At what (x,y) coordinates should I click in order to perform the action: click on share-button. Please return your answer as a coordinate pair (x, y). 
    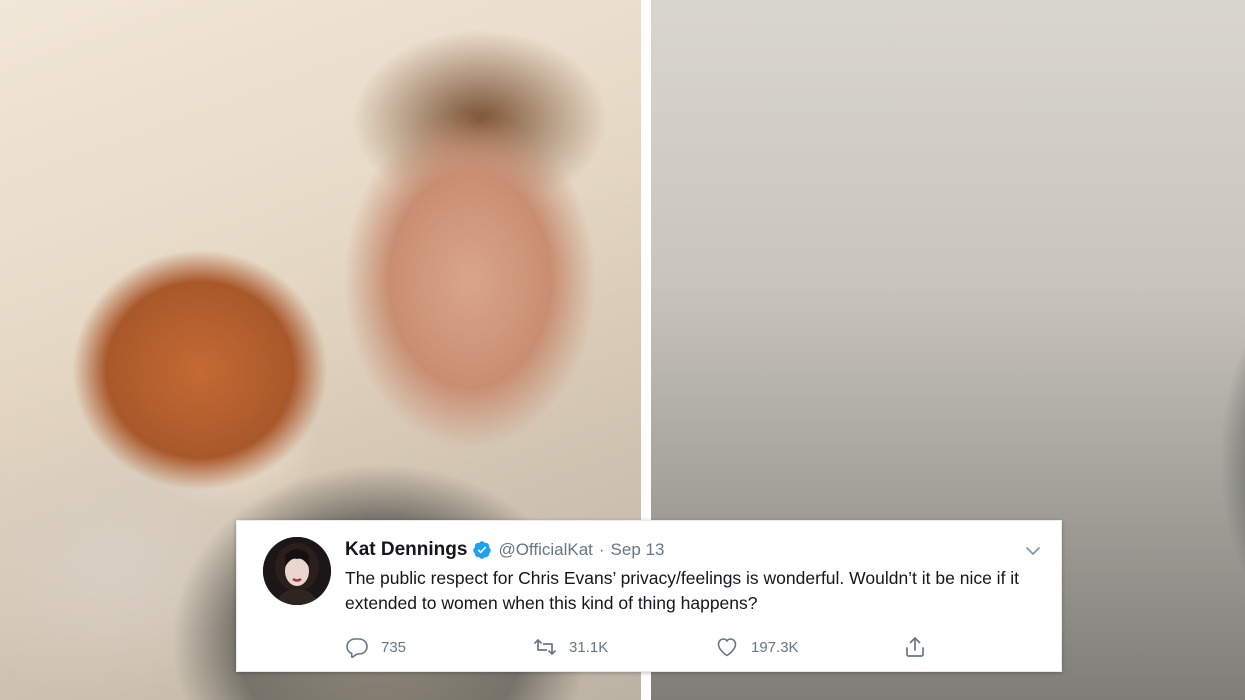
    Looking at the image, I should click on (915, 647).